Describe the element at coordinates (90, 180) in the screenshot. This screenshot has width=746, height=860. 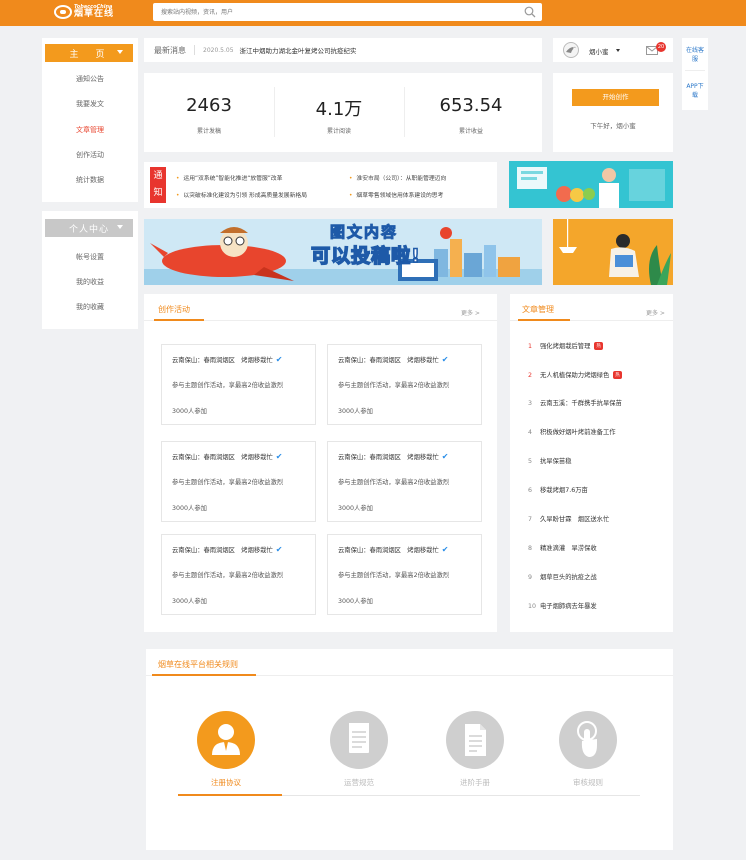
I see `sidebar-item-statistics: 统计数据` at that location.